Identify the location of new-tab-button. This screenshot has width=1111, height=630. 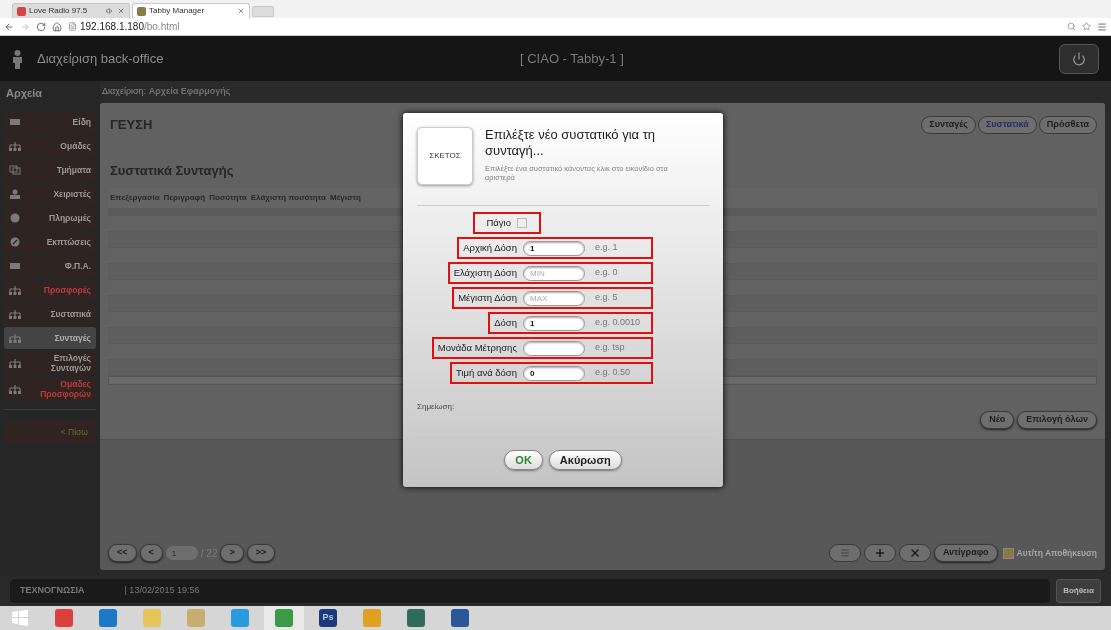
(263, 11).